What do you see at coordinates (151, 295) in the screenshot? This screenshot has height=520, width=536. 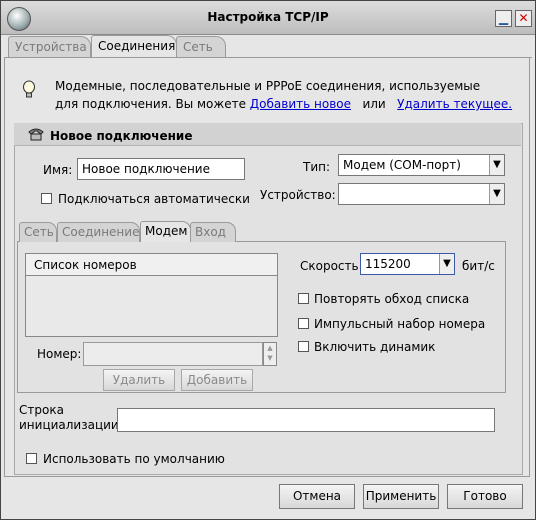 I see `phone-numbers-list: Список номеров` at bounding box center [151, 295].